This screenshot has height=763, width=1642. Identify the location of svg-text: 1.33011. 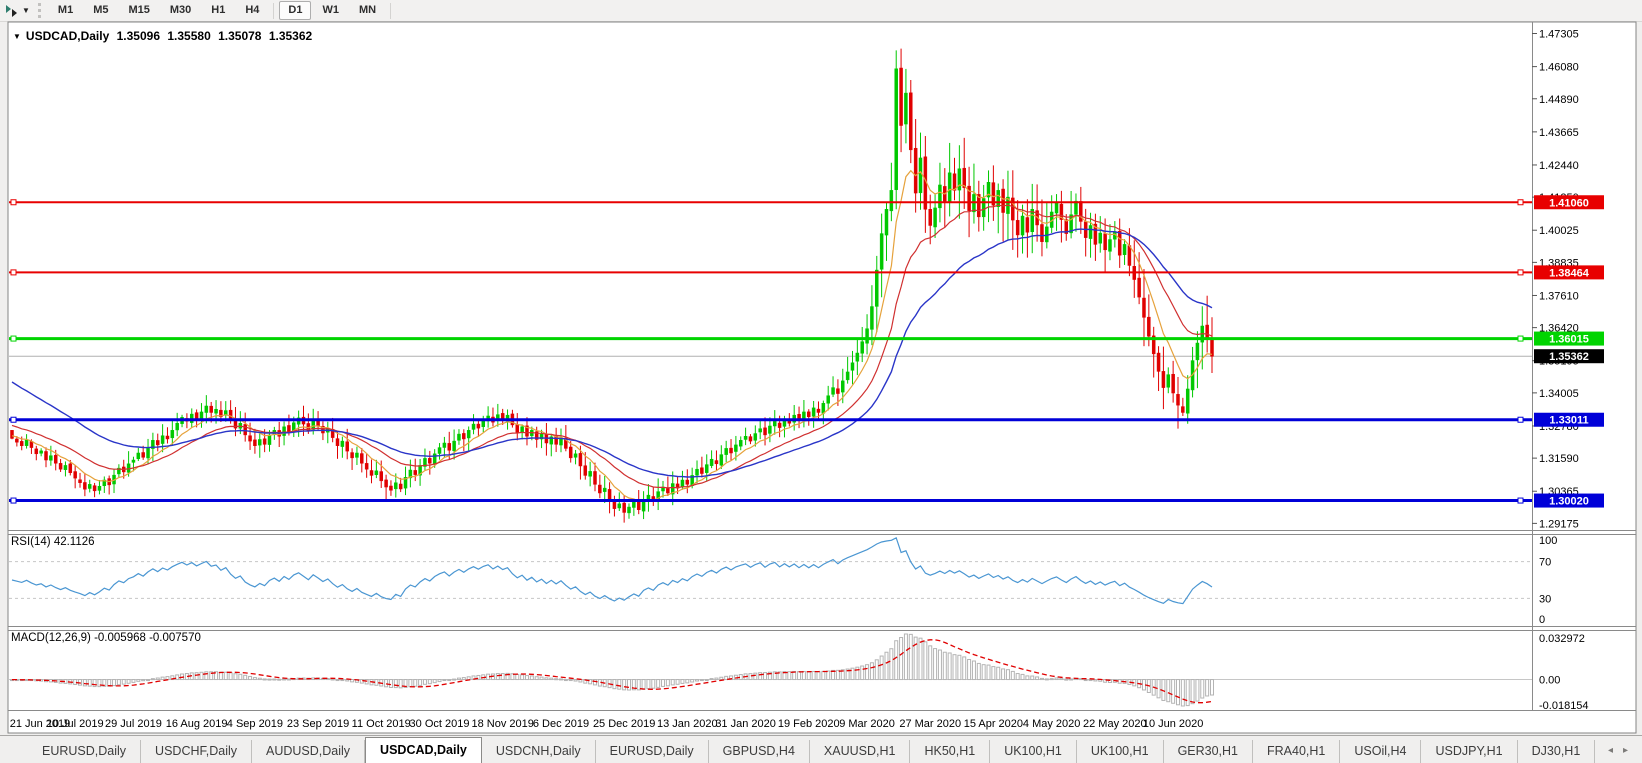
(1568, 421).